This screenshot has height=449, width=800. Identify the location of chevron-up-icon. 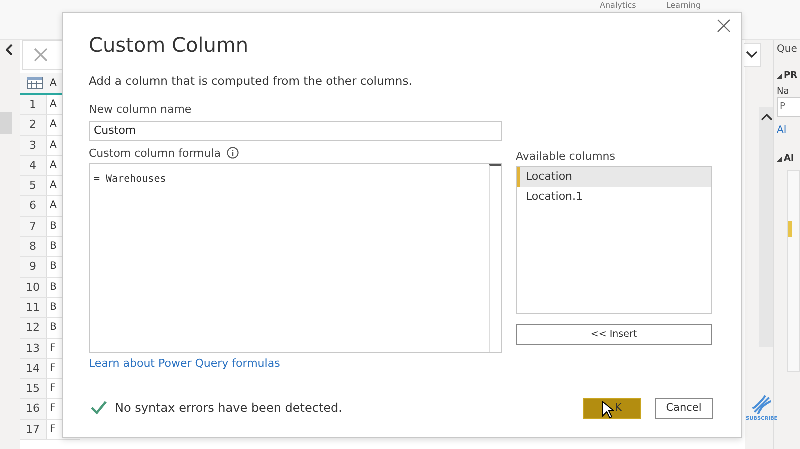
(766, 117).